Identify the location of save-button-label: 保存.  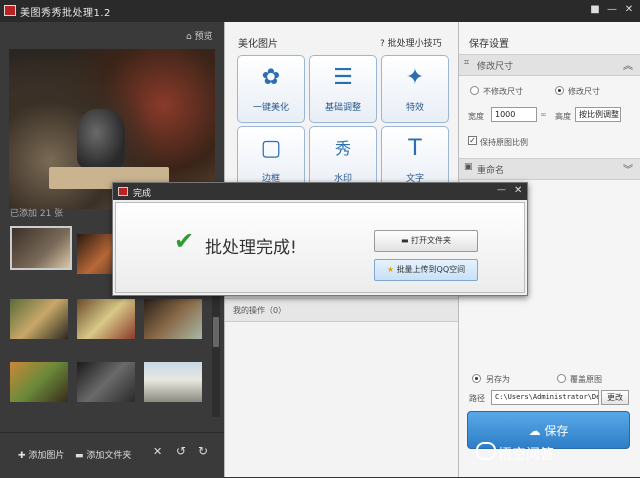
(556, 431).